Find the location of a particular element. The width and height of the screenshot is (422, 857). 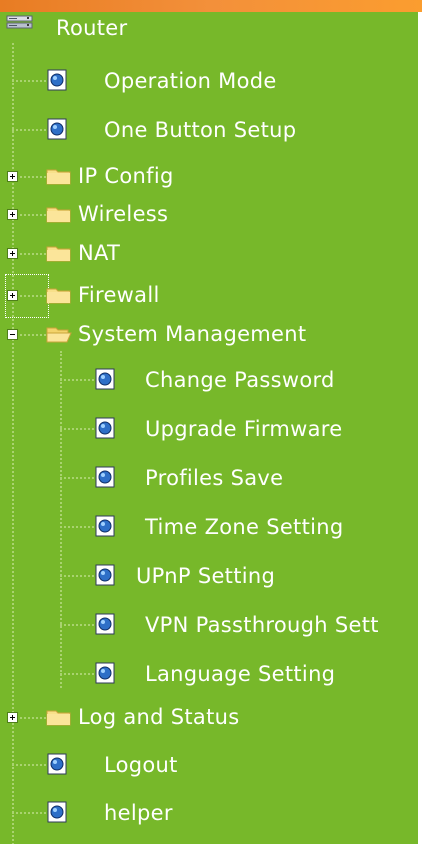

tree-item-profiles-save: Profiles Save is located at coordinates (254, 477).